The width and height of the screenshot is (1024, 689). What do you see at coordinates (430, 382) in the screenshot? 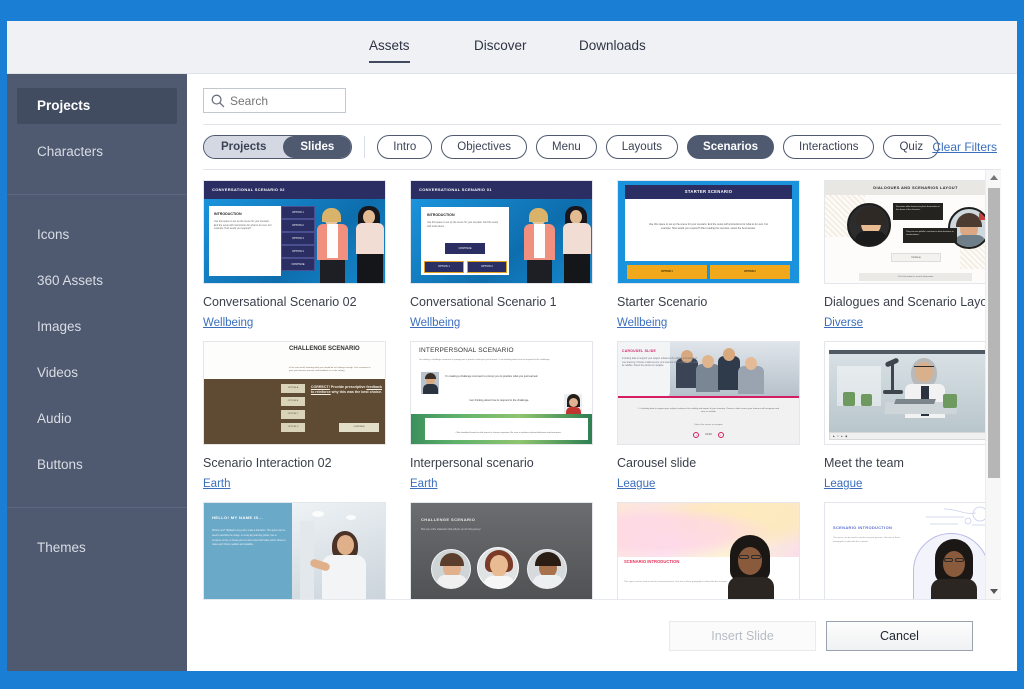
I see `avatar` at bounding box center [430, 382].